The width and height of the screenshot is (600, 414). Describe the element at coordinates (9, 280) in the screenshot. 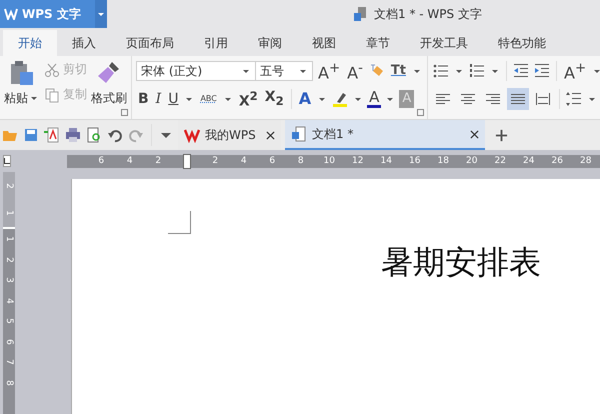

I see `ruler-number: 3` at that location.